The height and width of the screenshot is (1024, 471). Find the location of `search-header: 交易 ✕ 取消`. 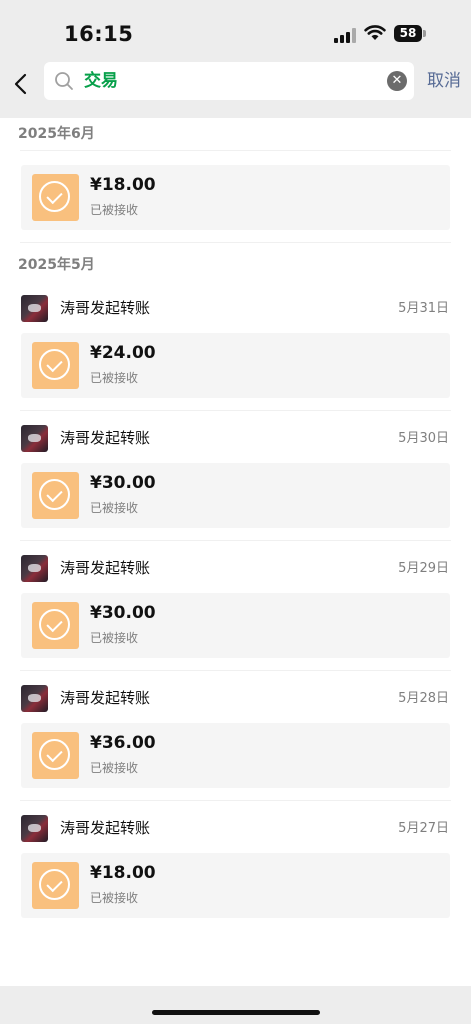

search-header: 交易 ✕ 取消 is located at coordinates (235, 90).